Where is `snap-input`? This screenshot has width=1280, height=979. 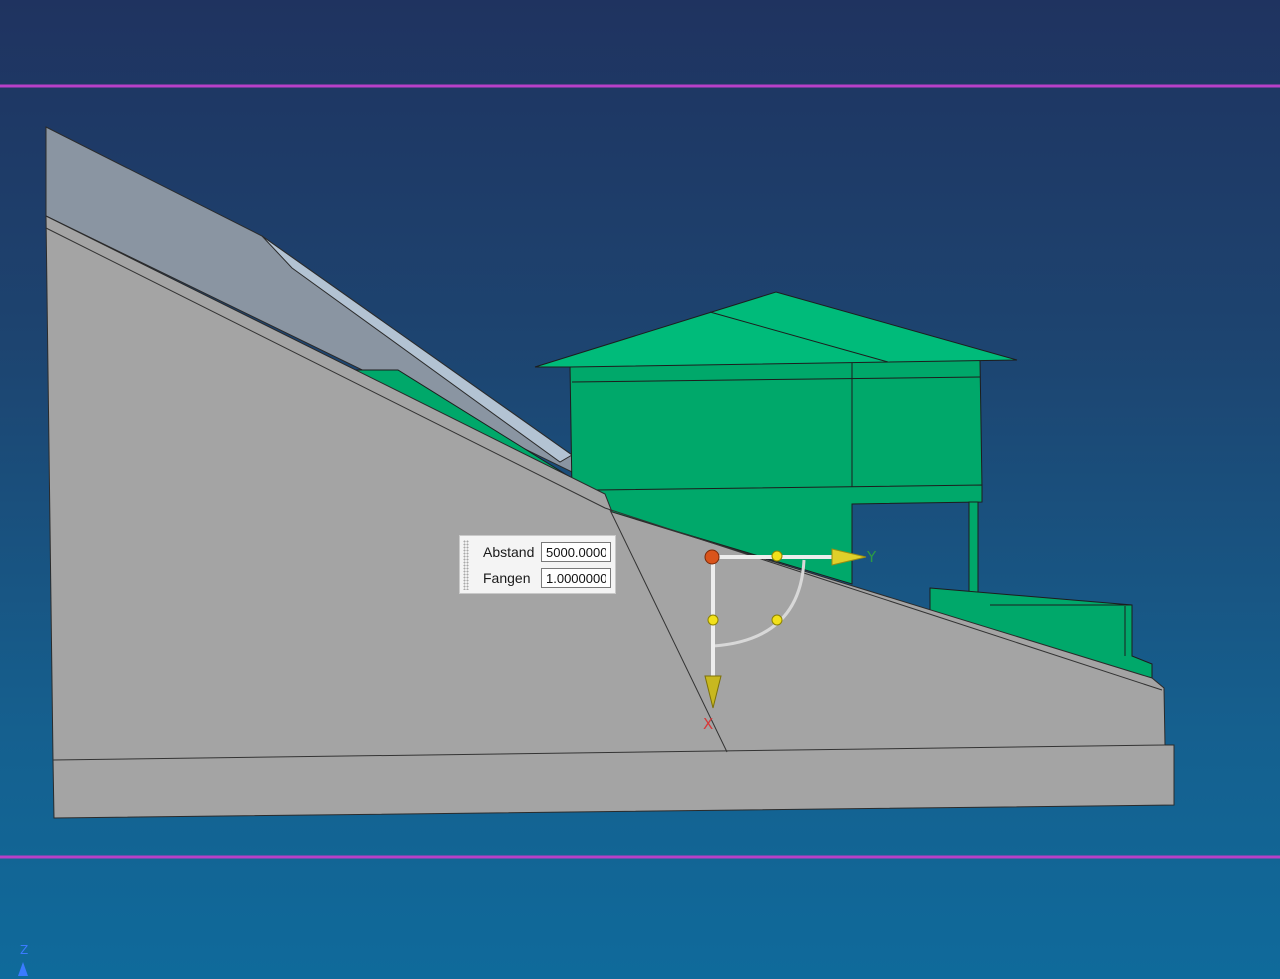 snap-input is located at coordinates (576, 578).